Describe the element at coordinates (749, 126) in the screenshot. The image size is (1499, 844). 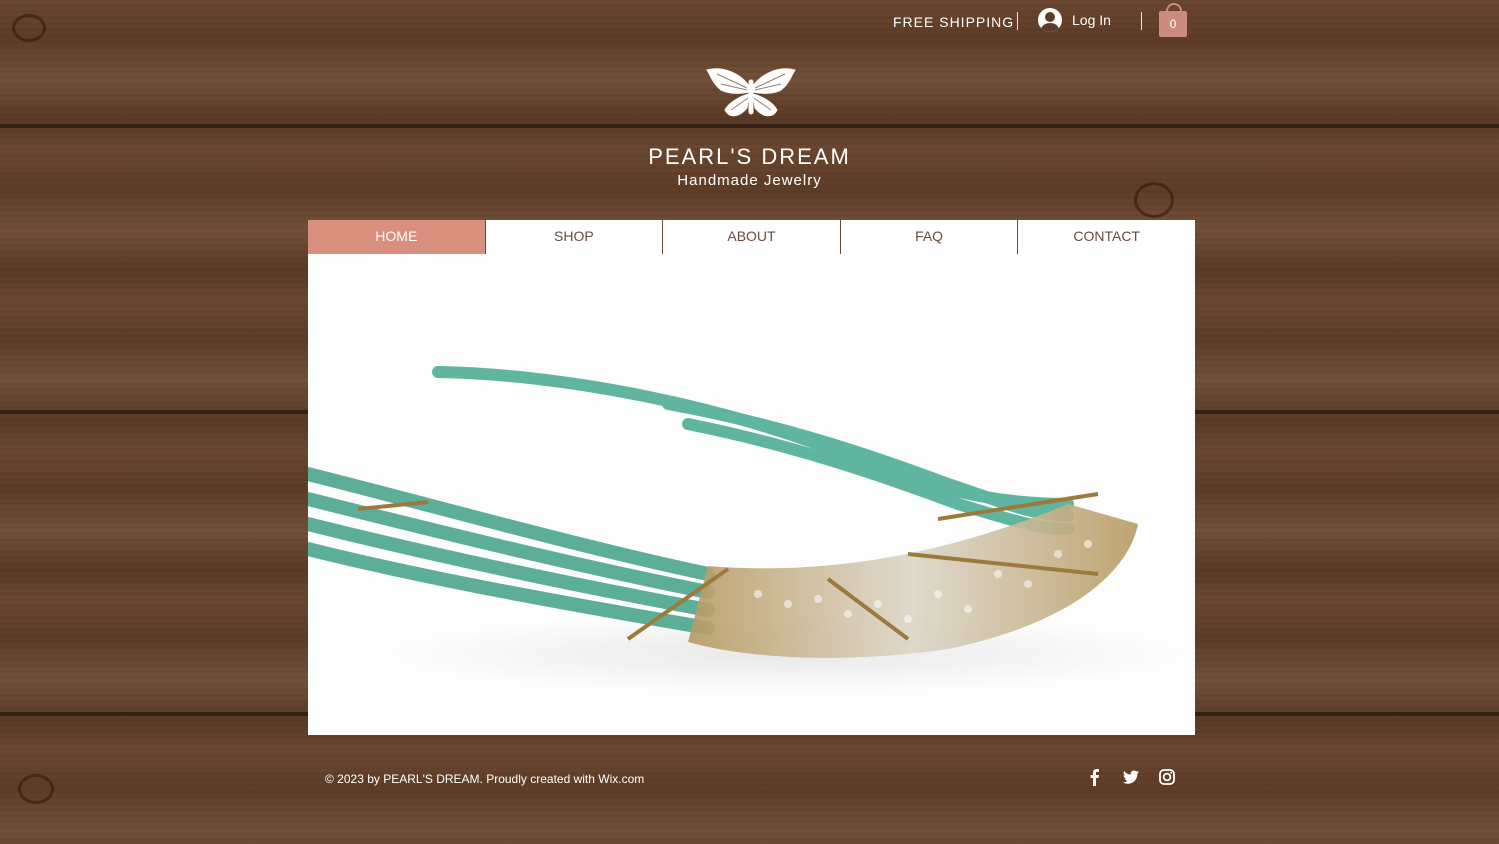
I see `plank-divider` at that location.